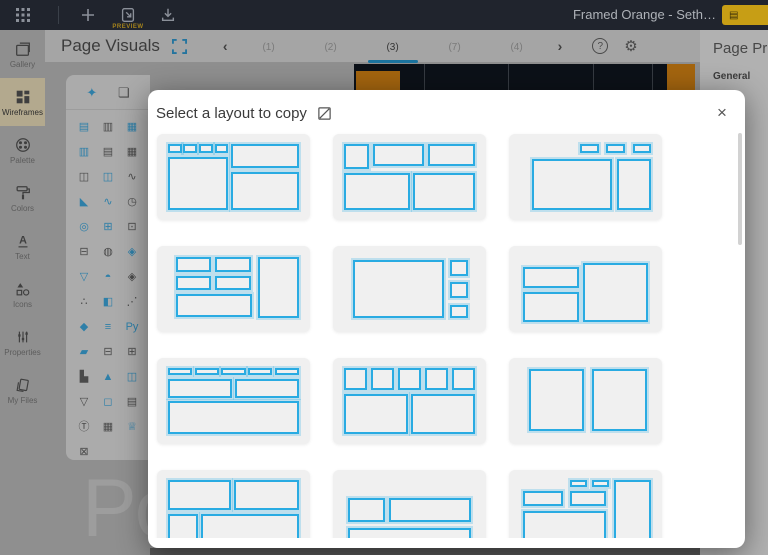 Image resolution: width=768 pixels, height=555 pixels. I want to click on us-map-icon: ▰, so click(84, 352).